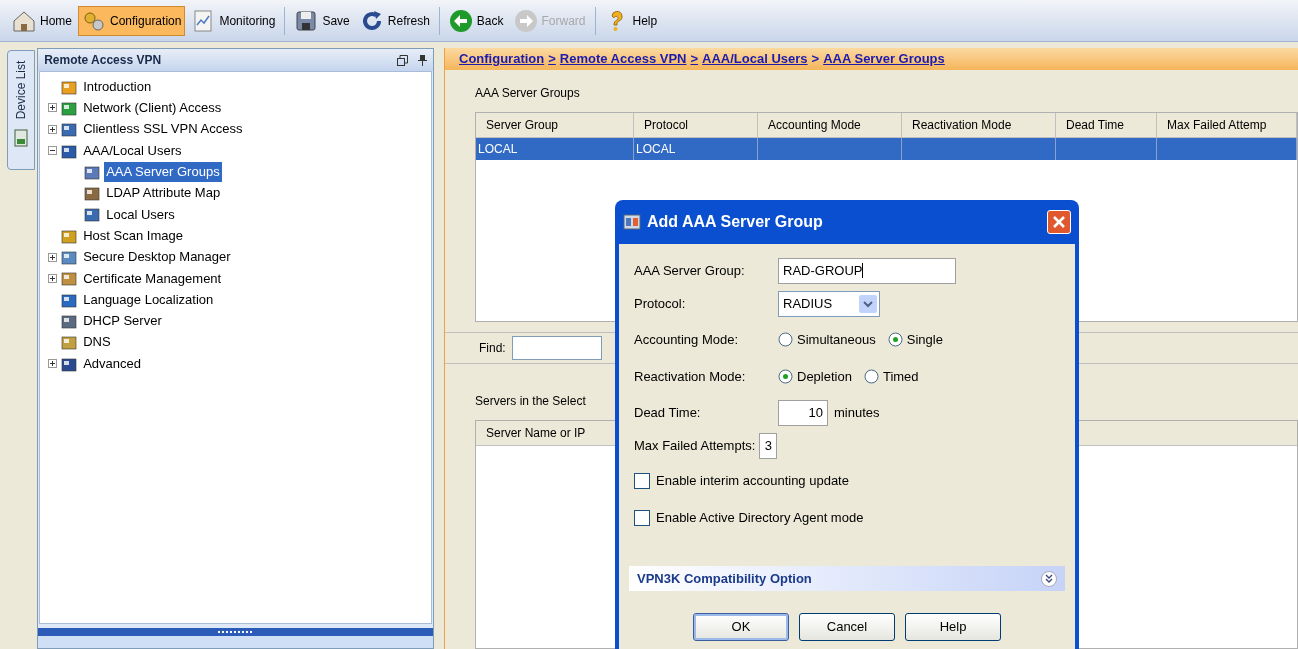  I want to click on tree-item: Secure Desktop Manager, so click(157, 257).